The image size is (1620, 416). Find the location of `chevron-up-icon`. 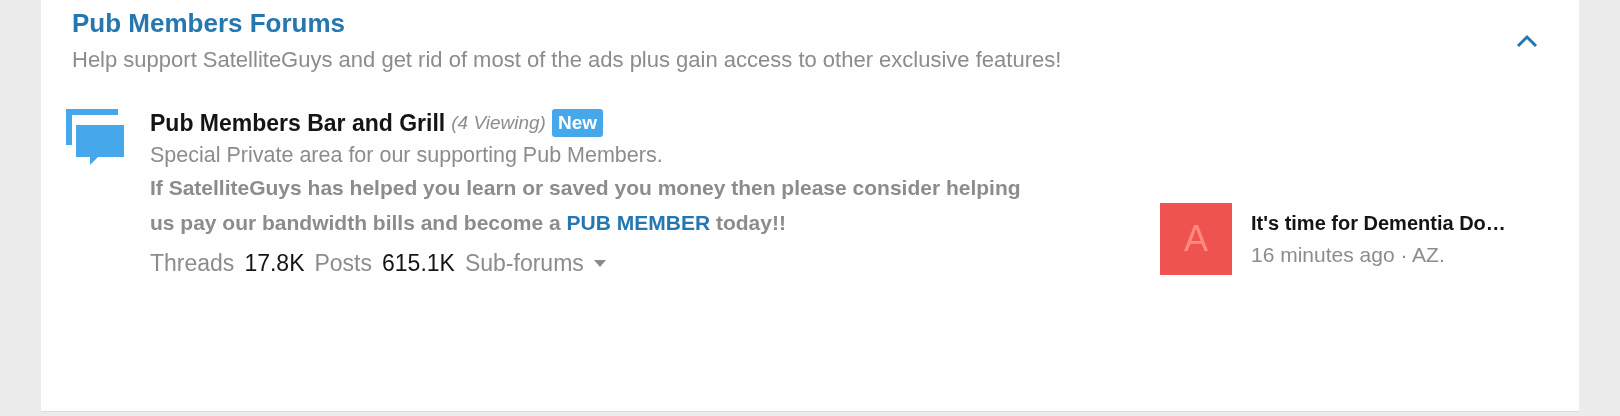

chevron-up-icon is located at coordinates (1527, 40).